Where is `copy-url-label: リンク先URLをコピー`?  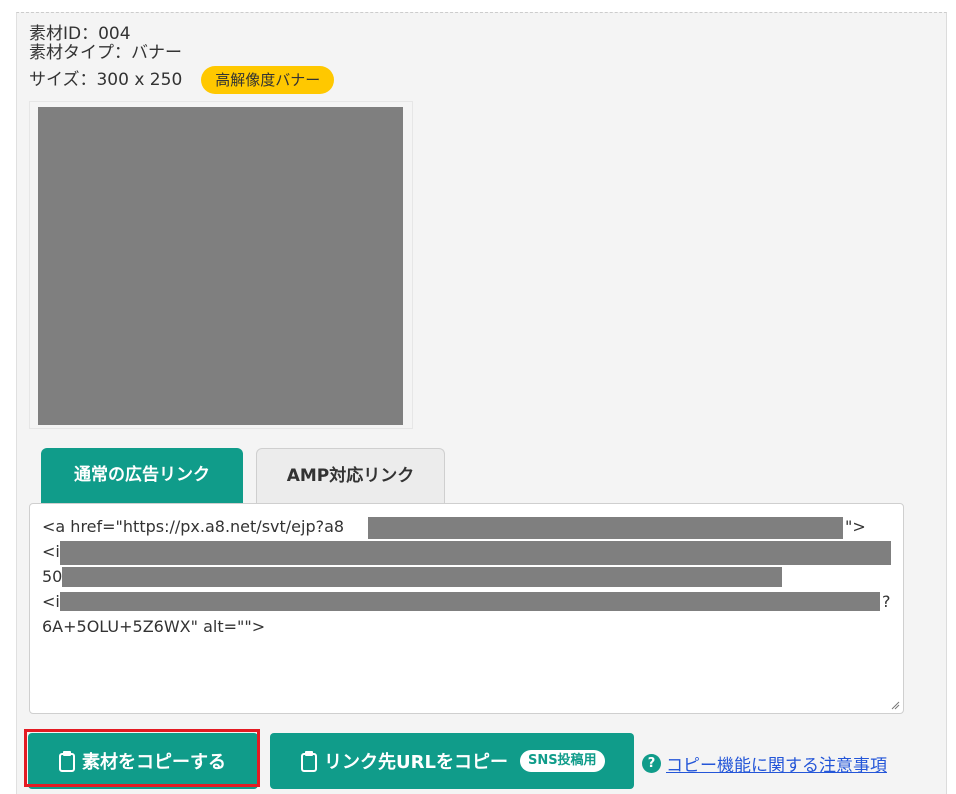
copy-url-label: リンク先URLをコピー is located at coordinates (416, 762).